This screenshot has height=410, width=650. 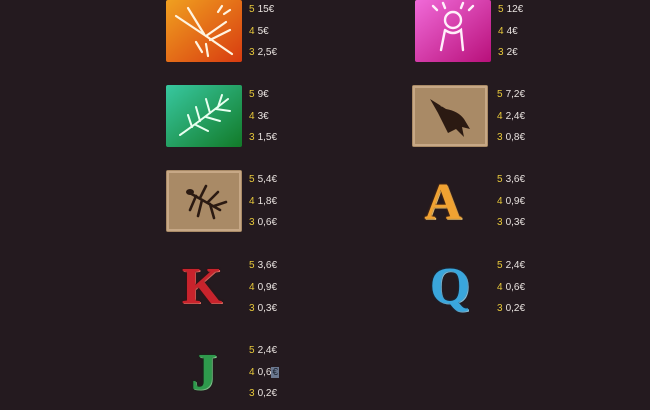 I want to click on pay-value: 7,2€, so click(x=515, y=94).